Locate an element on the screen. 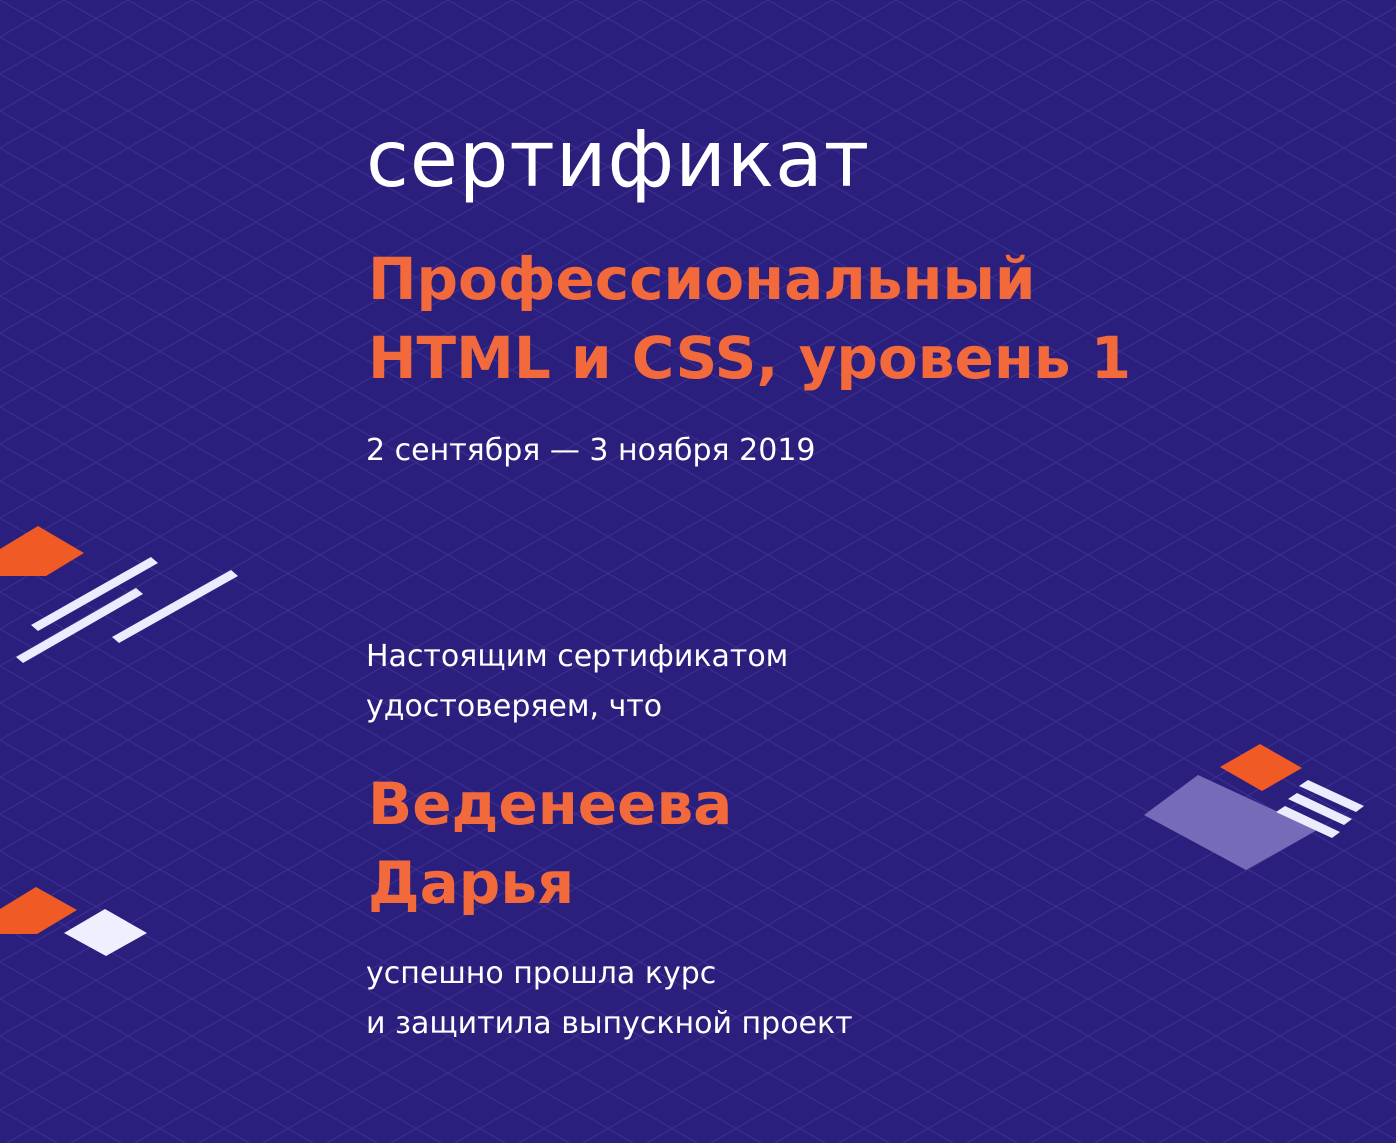 This screenshot has width=1396, height=1143. orange-rhombus-bottom-left is located at coordinates (38, 910).